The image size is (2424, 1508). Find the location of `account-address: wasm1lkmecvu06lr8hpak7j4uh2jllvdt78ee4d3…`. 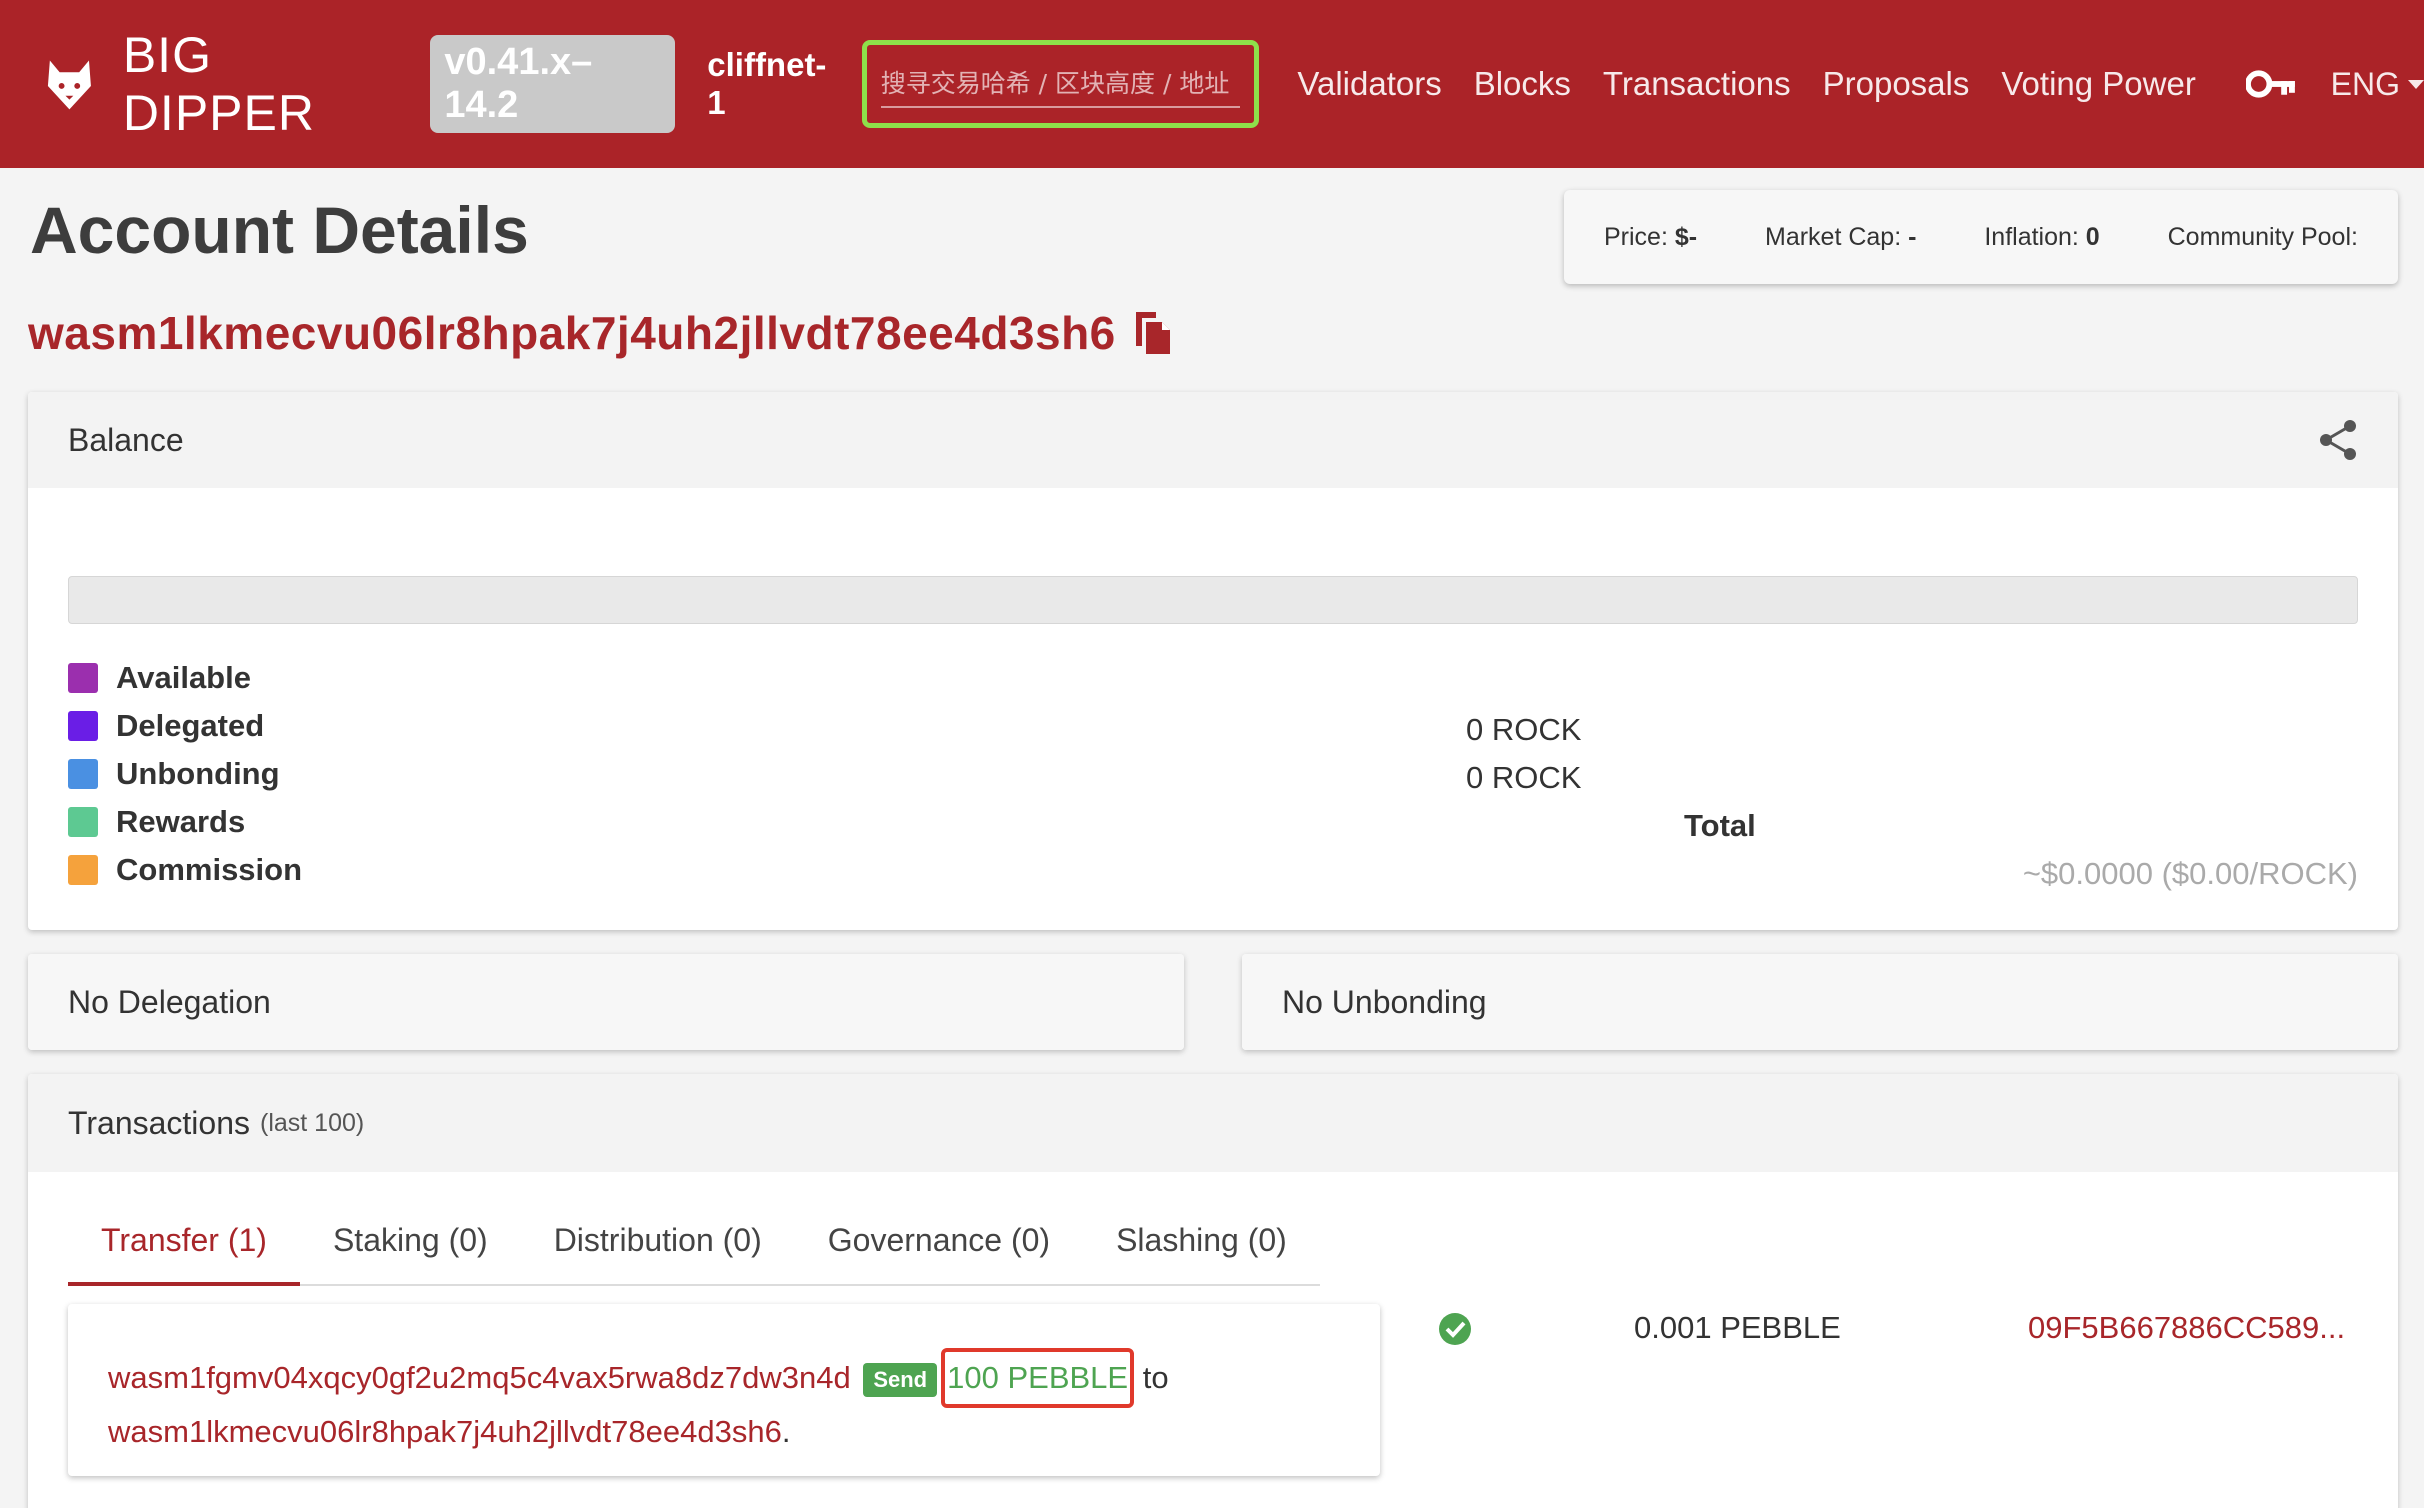

account-address: wasm1lkmecvu06lr8hpak7j4uh2jllvdt78ee4d3… is located at coordinates (600, 333).